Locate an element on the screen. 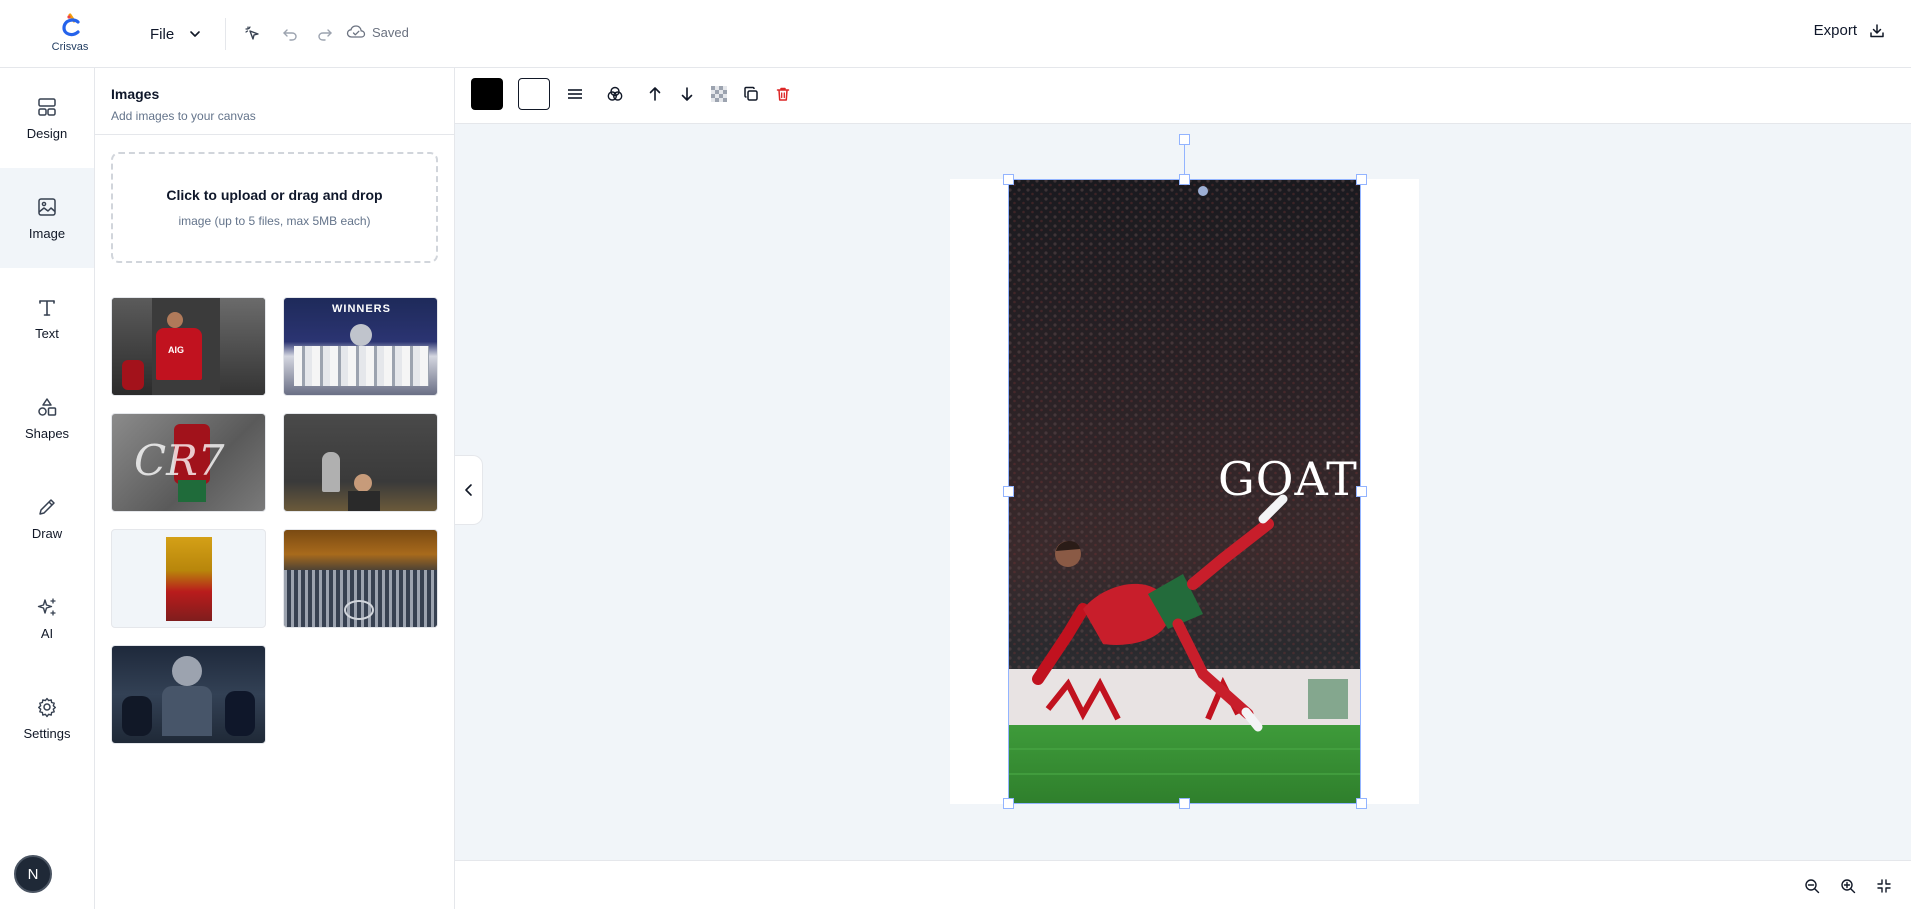  top-bar: Crisvas File Saved Export is located at coordinates (955, 34).